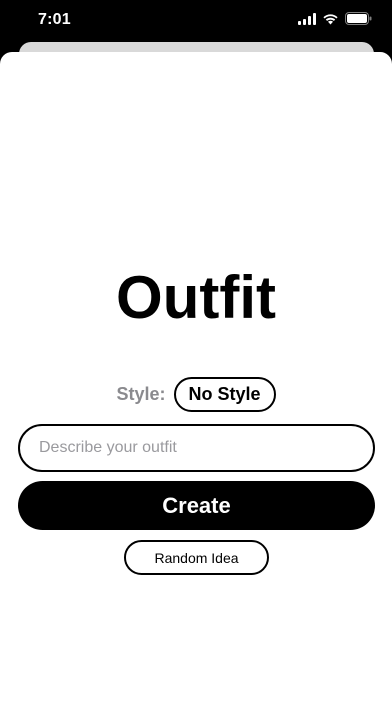  Describe the element at coordinates (196, 297) in the screenshot. I see `page-title: Outfit` at that location.